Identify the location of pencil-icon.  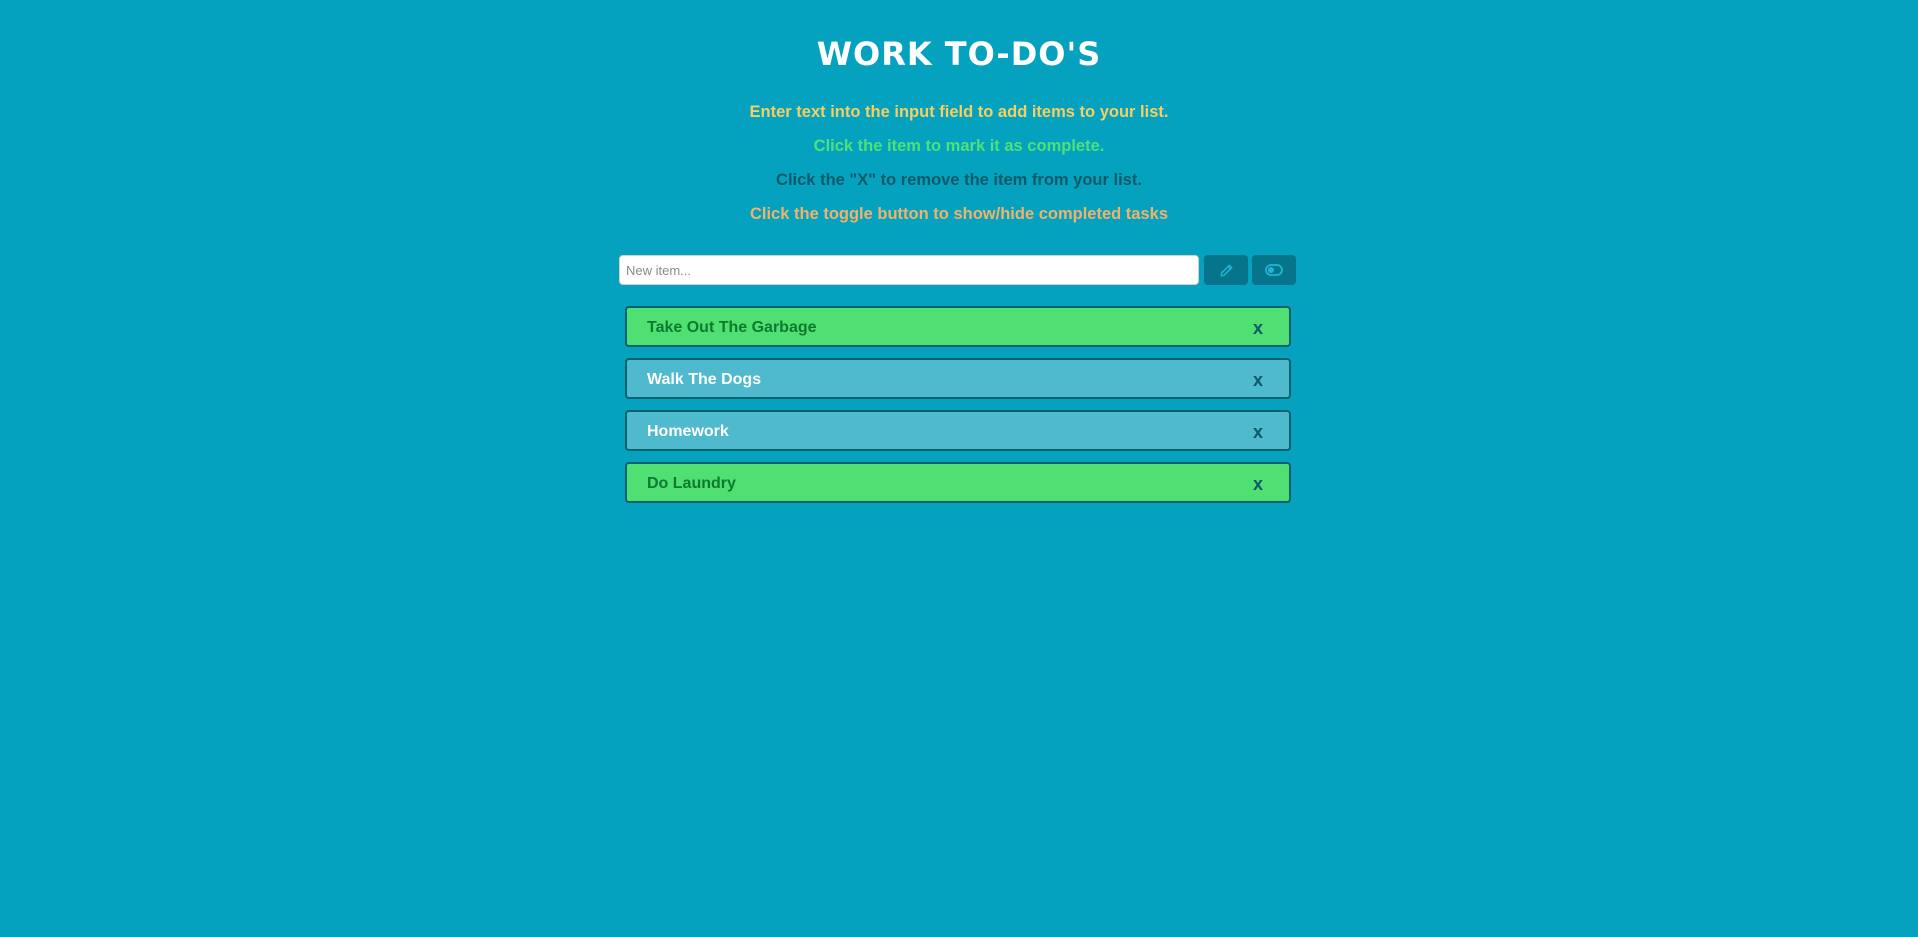
(1226, 270).